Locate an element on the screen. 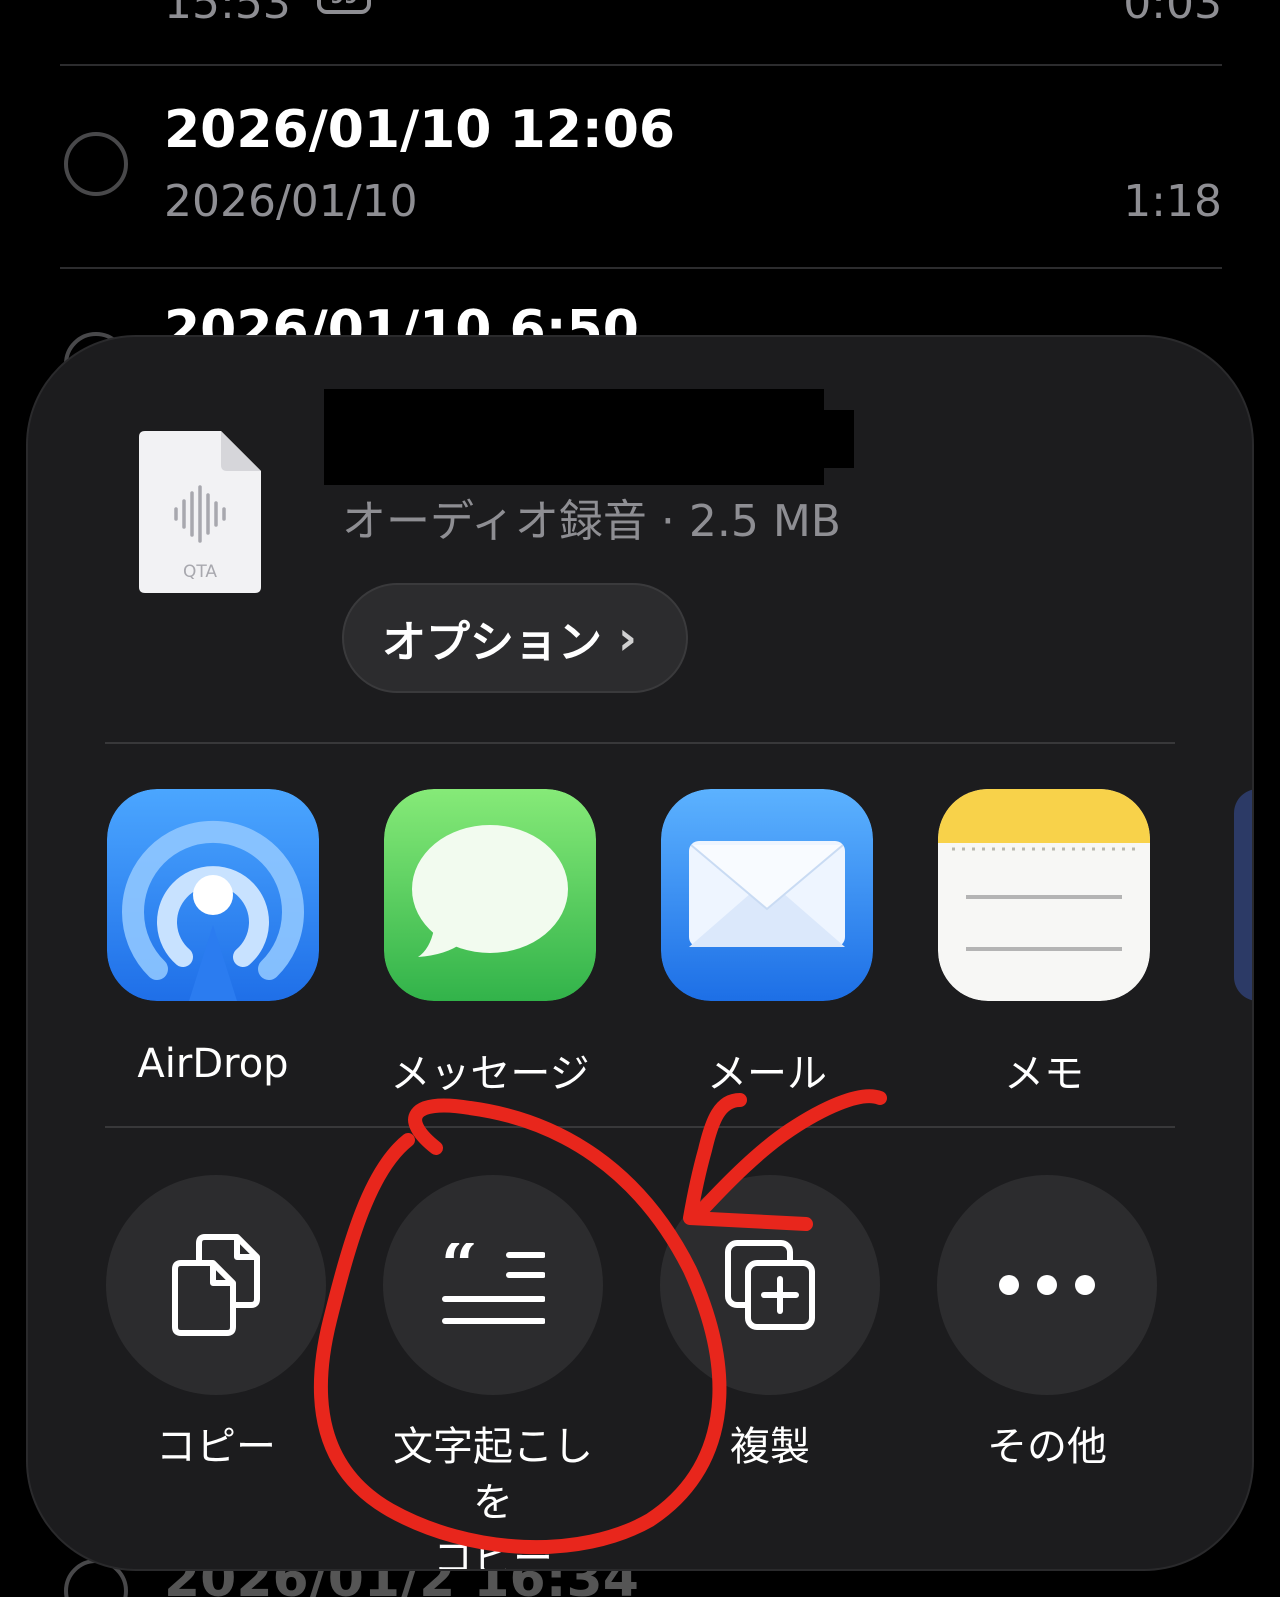 Image resolution: width=1280 pixels, height=1597 pixels. share-app-mail: メール is located at coordinates (767, 943).